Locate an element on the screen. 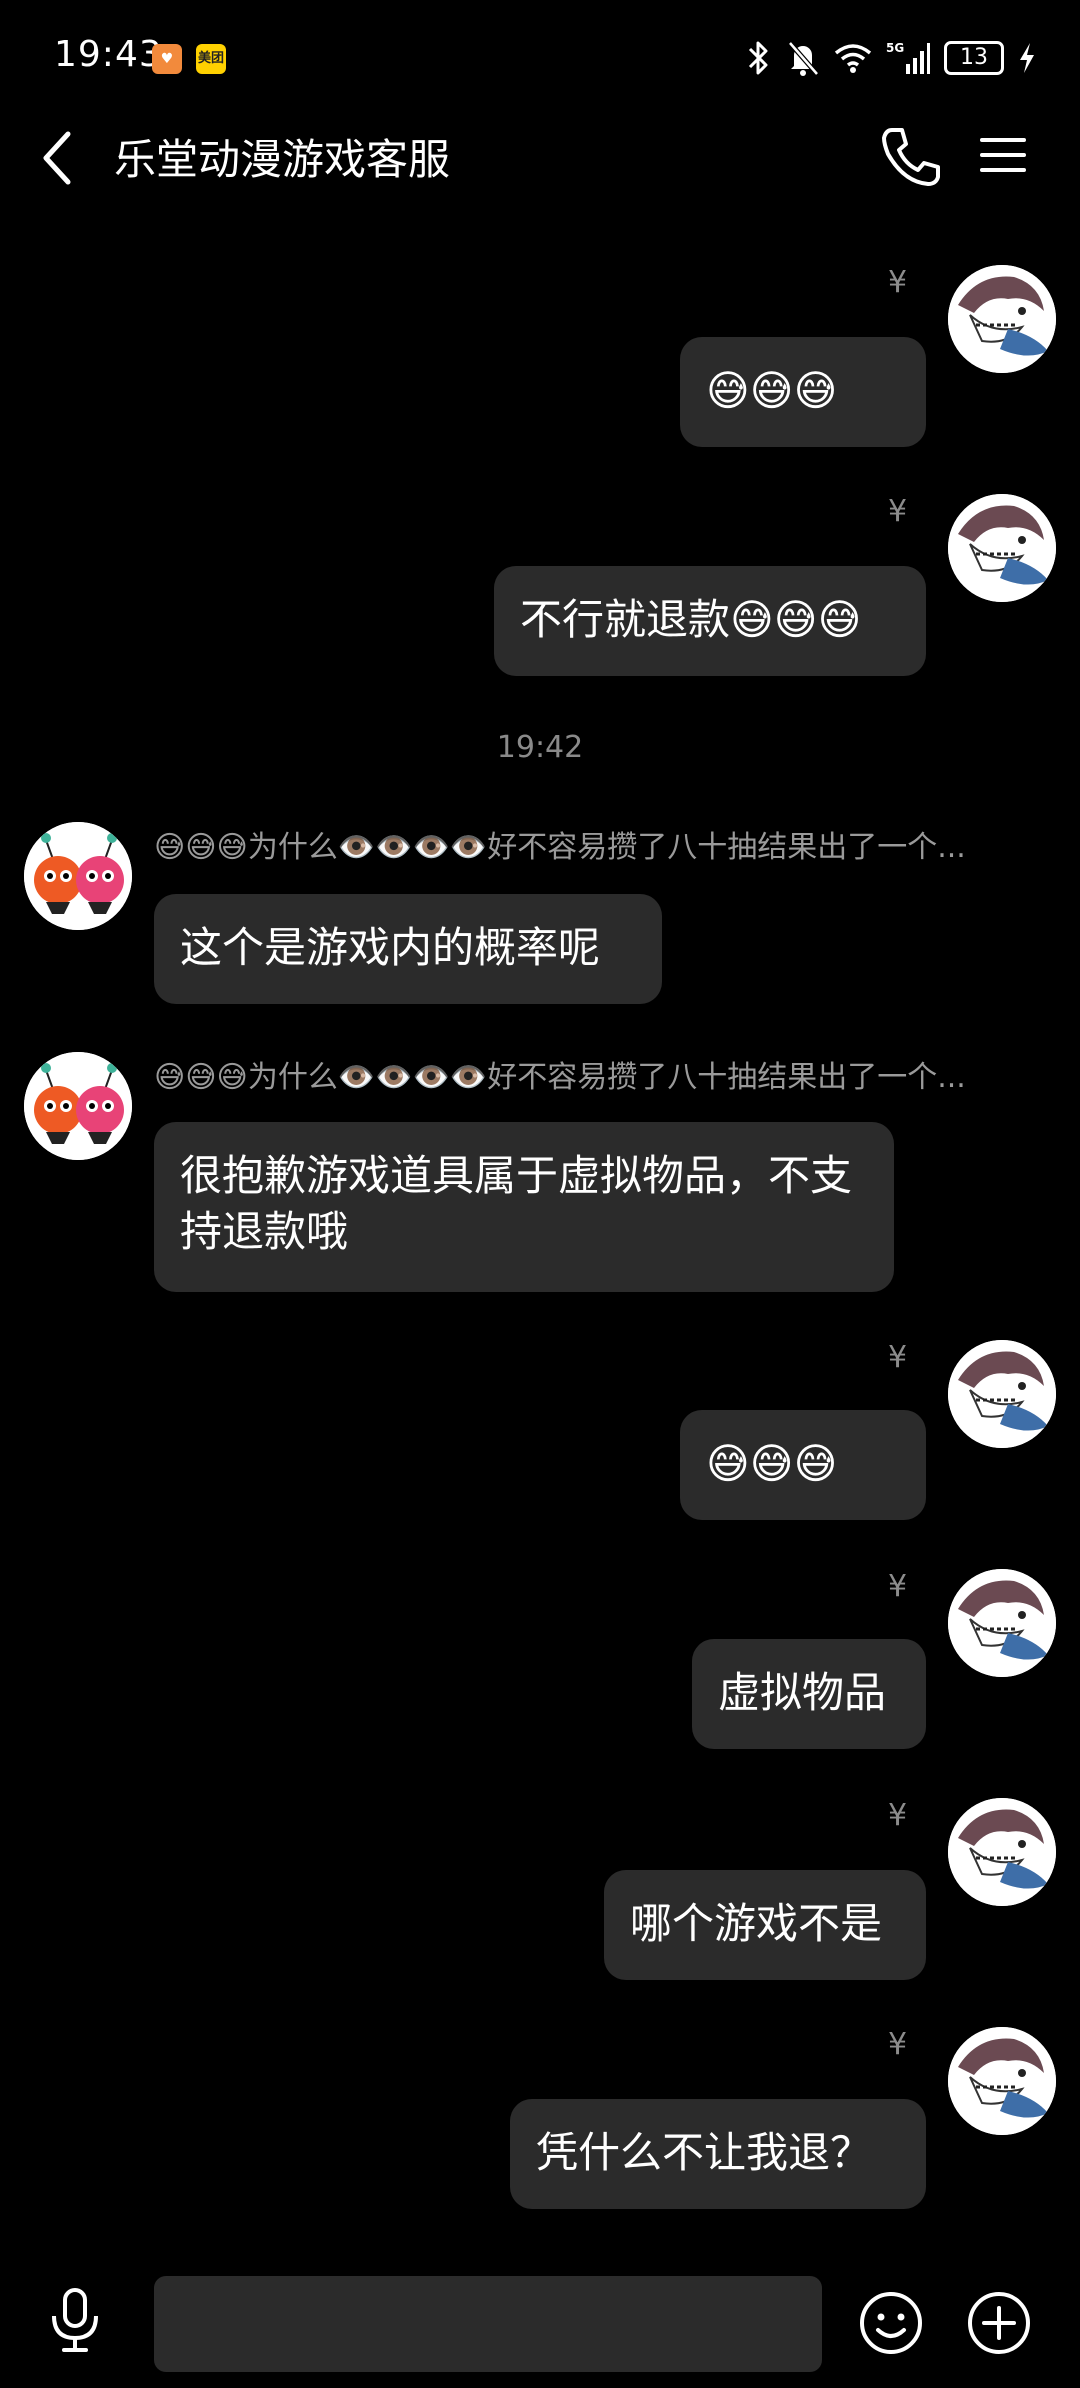 This screenshot has width=1080, height=2388. message-timestamp: 19:42 is located at coordinates (540, 747).